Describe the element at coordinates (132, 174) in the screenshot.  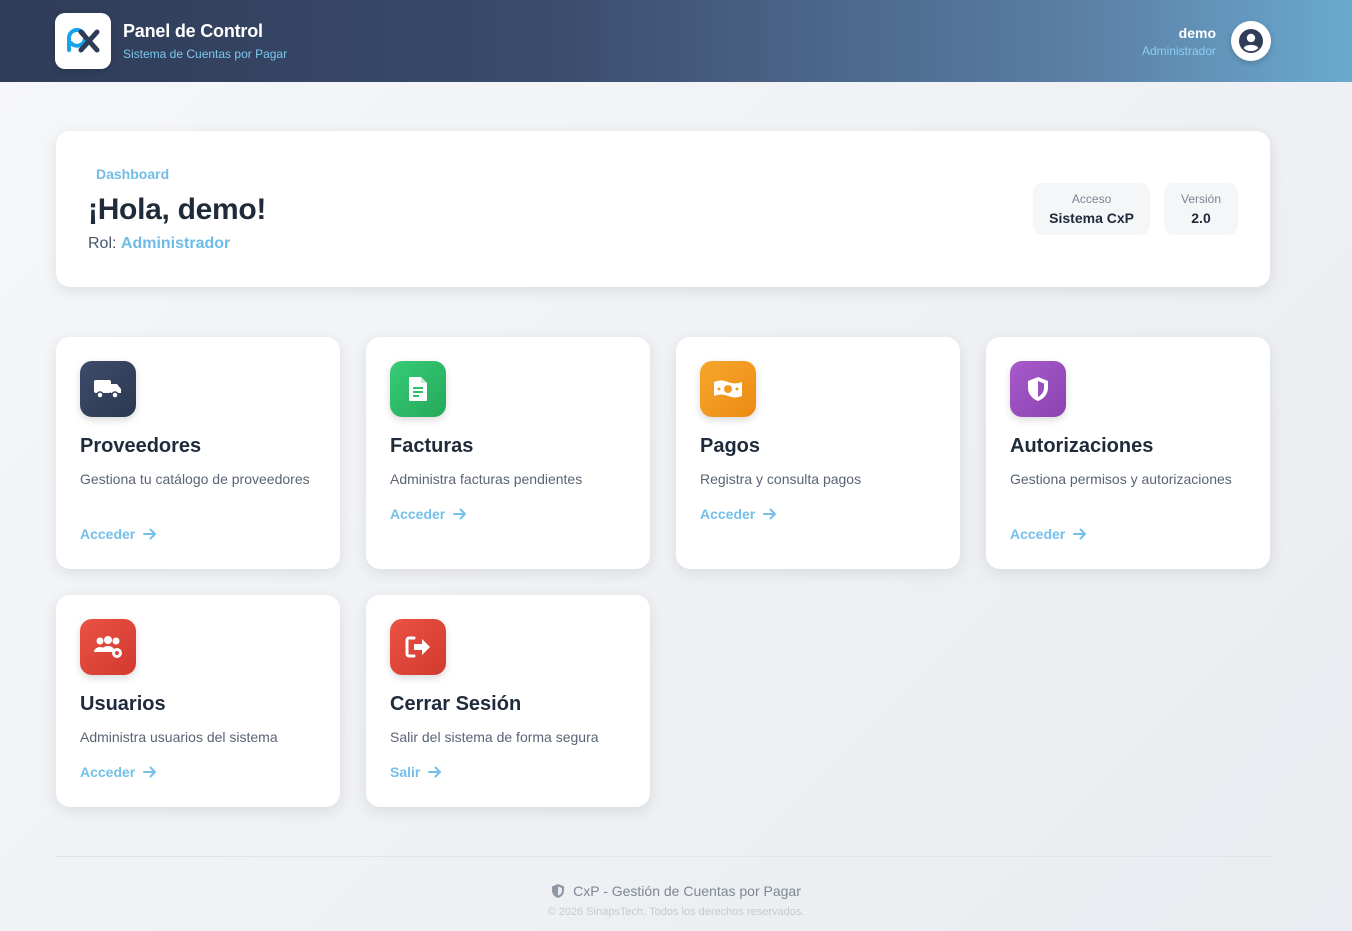
I see `breadcrumb: Dashboard` at that location.